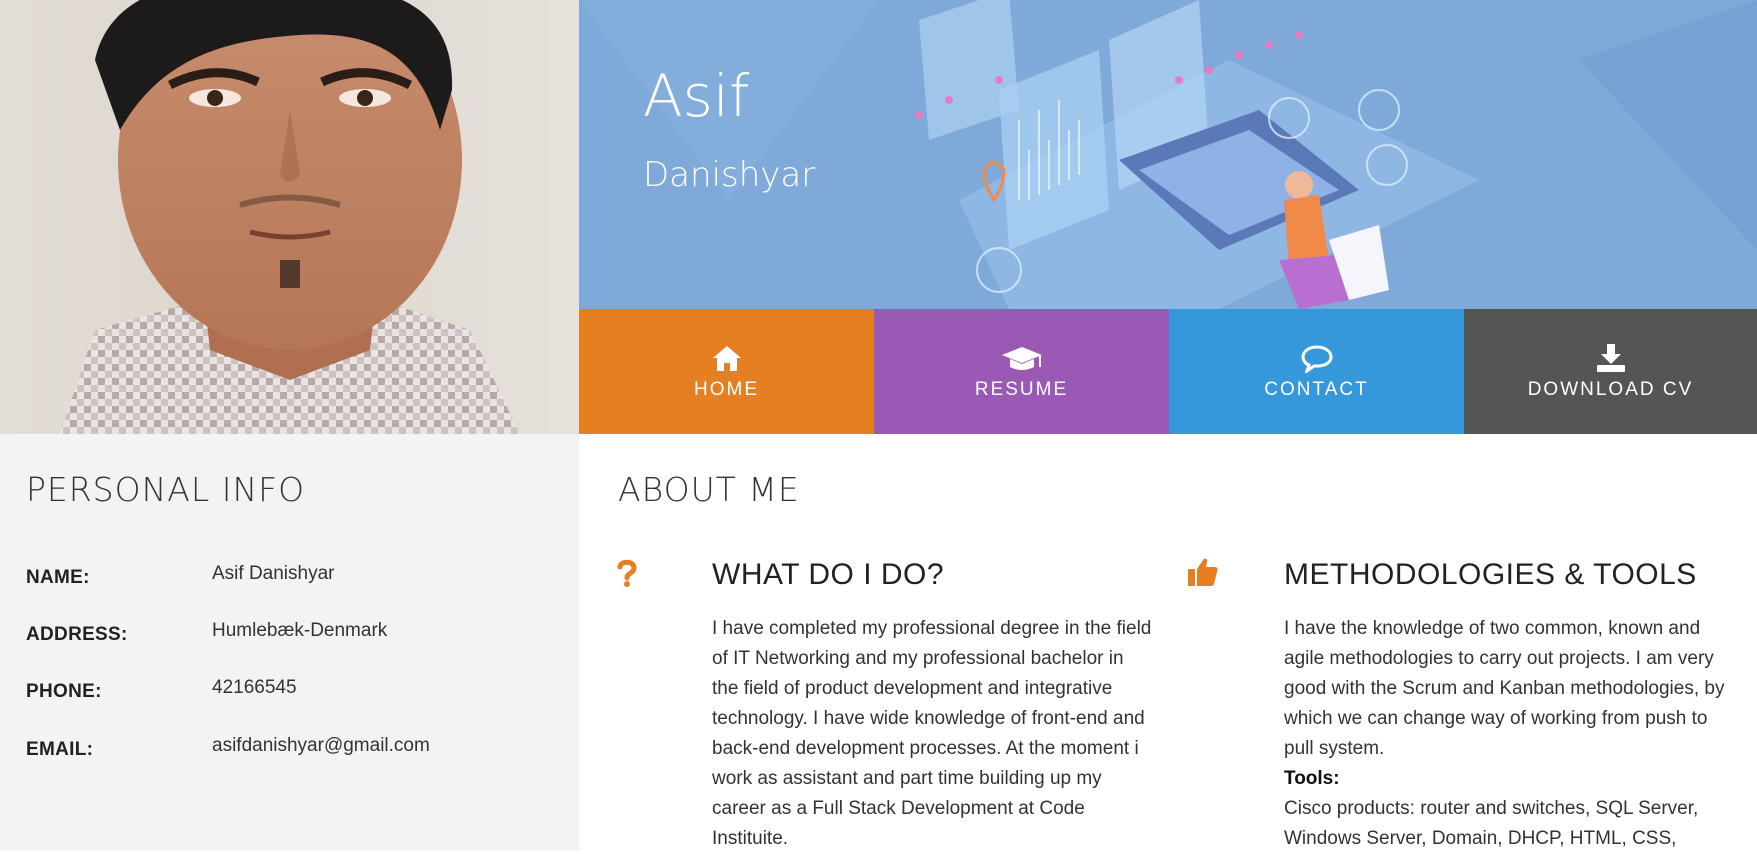 This screenshot has width=1757, height=854. Describe the element at coordinates (77, 634) in the screenshot. I see `address-label: ADDRESS:` at that location.